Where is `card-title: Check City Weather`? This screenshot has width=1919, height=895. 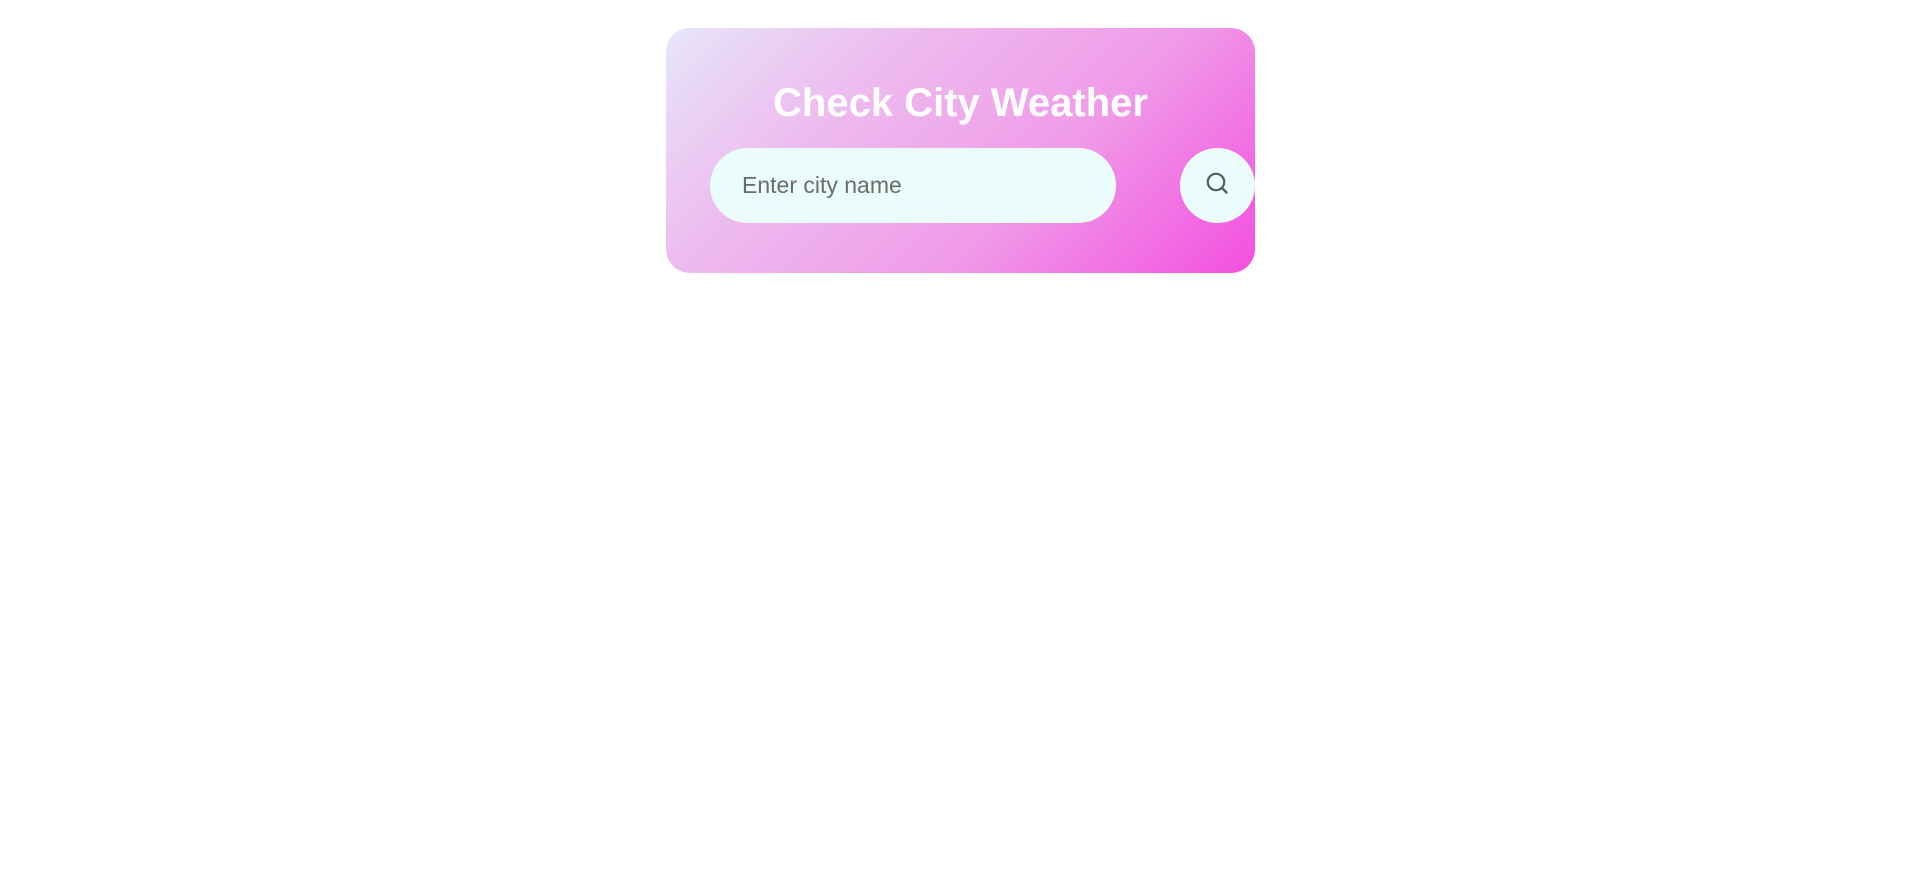
card-title: Check City Weather is located at coordinates (960, 103).